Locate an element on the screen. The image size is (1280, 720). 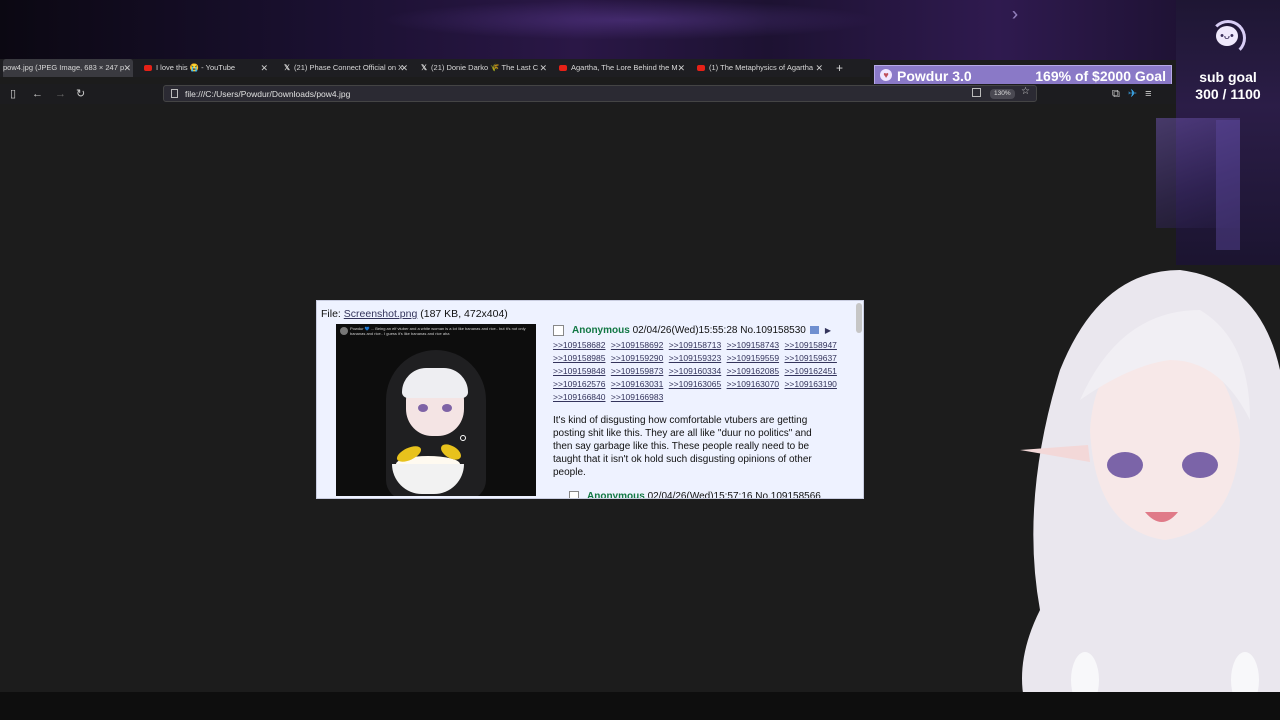
reply-link: >>109166840 is located at coordinates (579, 397).